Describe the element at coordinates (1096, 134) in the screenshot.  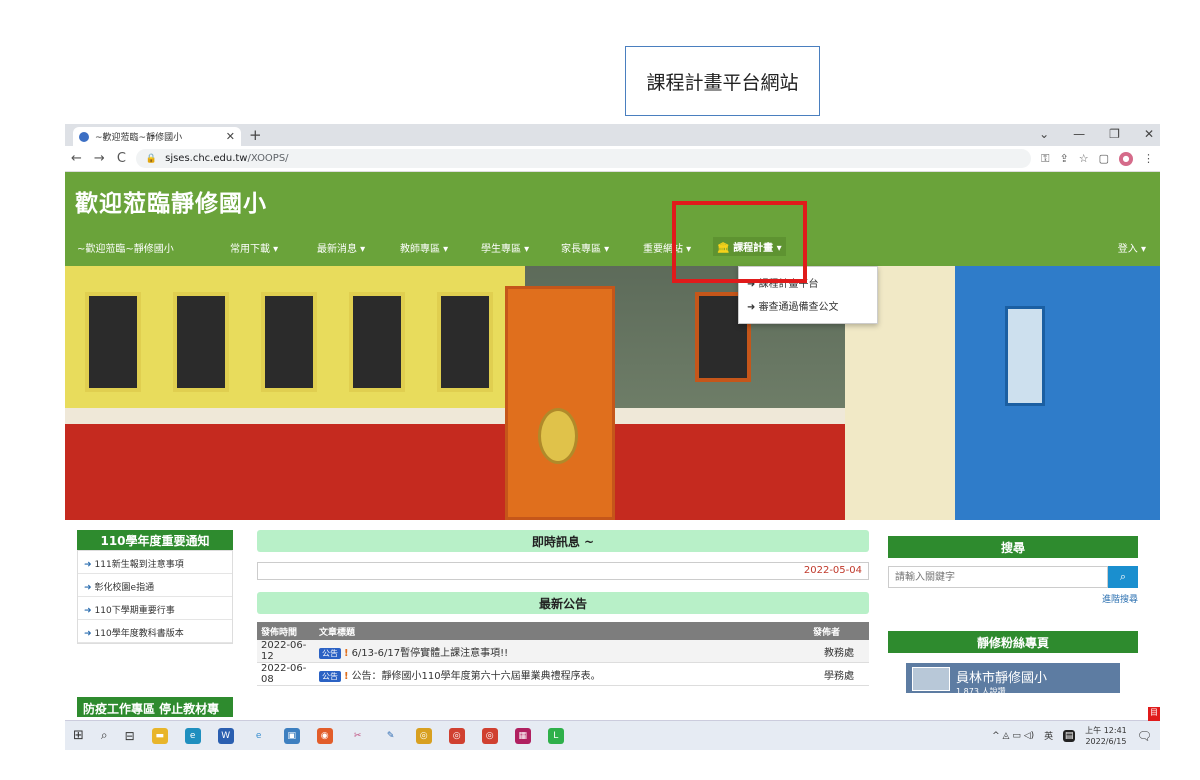
I see `window-controls: ⌄ — ❐ ✕` at that location.